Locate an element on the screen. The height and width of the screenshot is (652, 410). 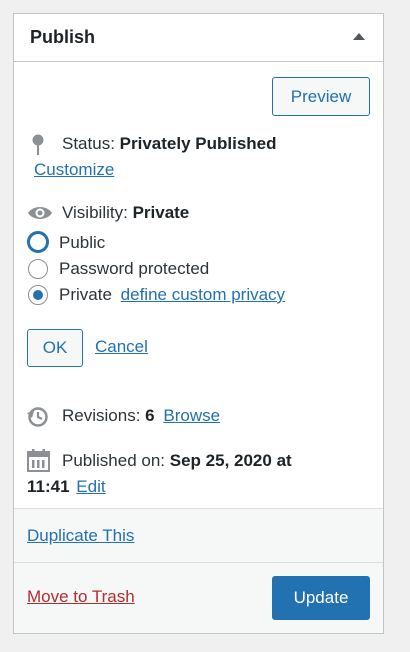
published-row: Published on: Sep 25, 2020 at is located at coordinates (177, 461).